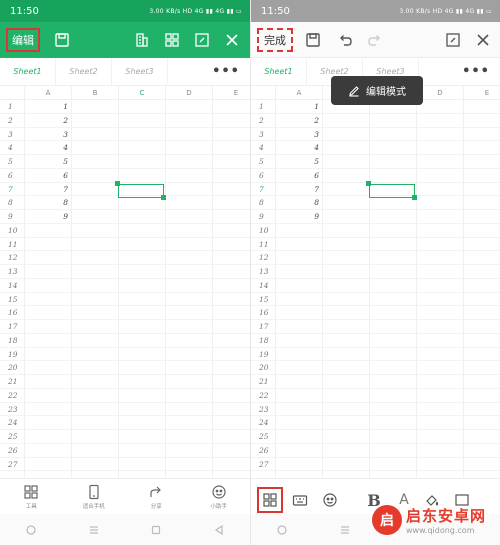 The width and height of the screenshot is (500, 545). What do you see at coordinates (13, 285) in the screenshot?
I see `row-number: 14` at bounding box center [13, 285].